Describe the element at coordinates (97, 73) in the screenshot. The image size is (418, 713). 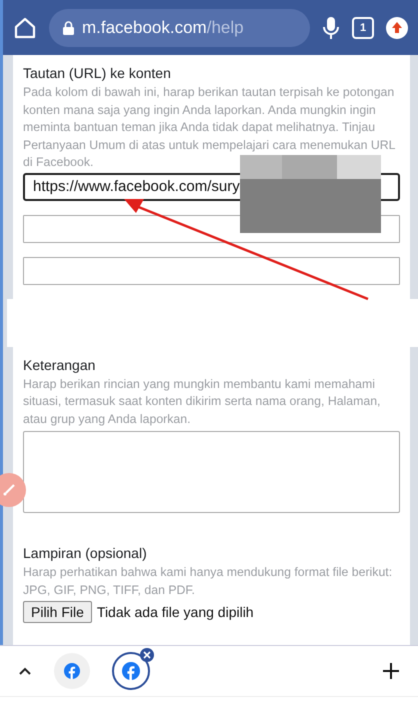
I see `section-title: Tautan (URL) ke konten` at that location.